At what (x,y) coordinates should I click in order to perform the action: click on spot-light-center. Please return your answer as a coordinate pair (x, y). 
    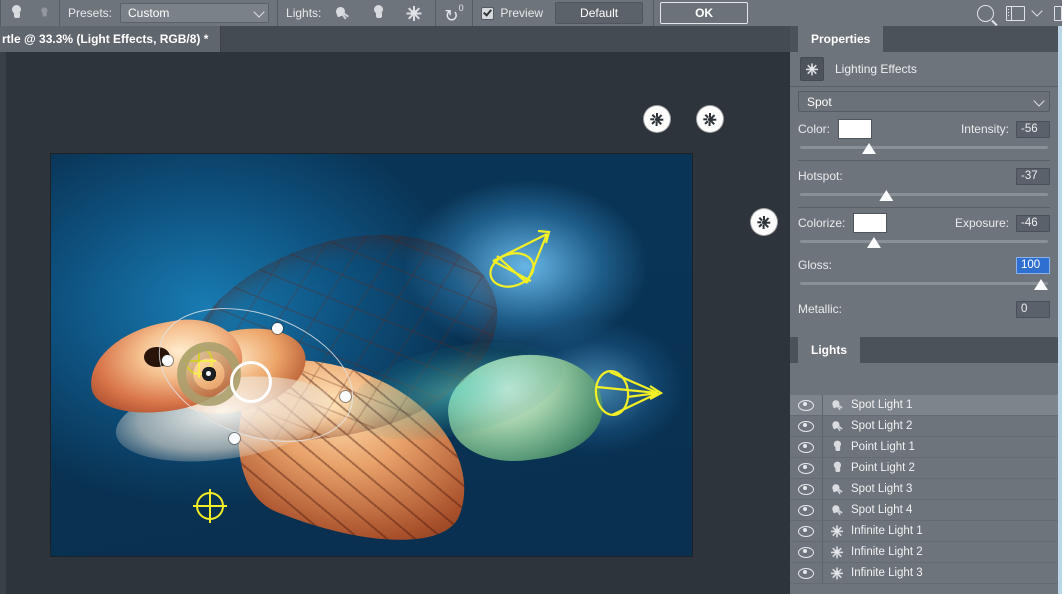
    Looking at the image, I should click on (208, 373).